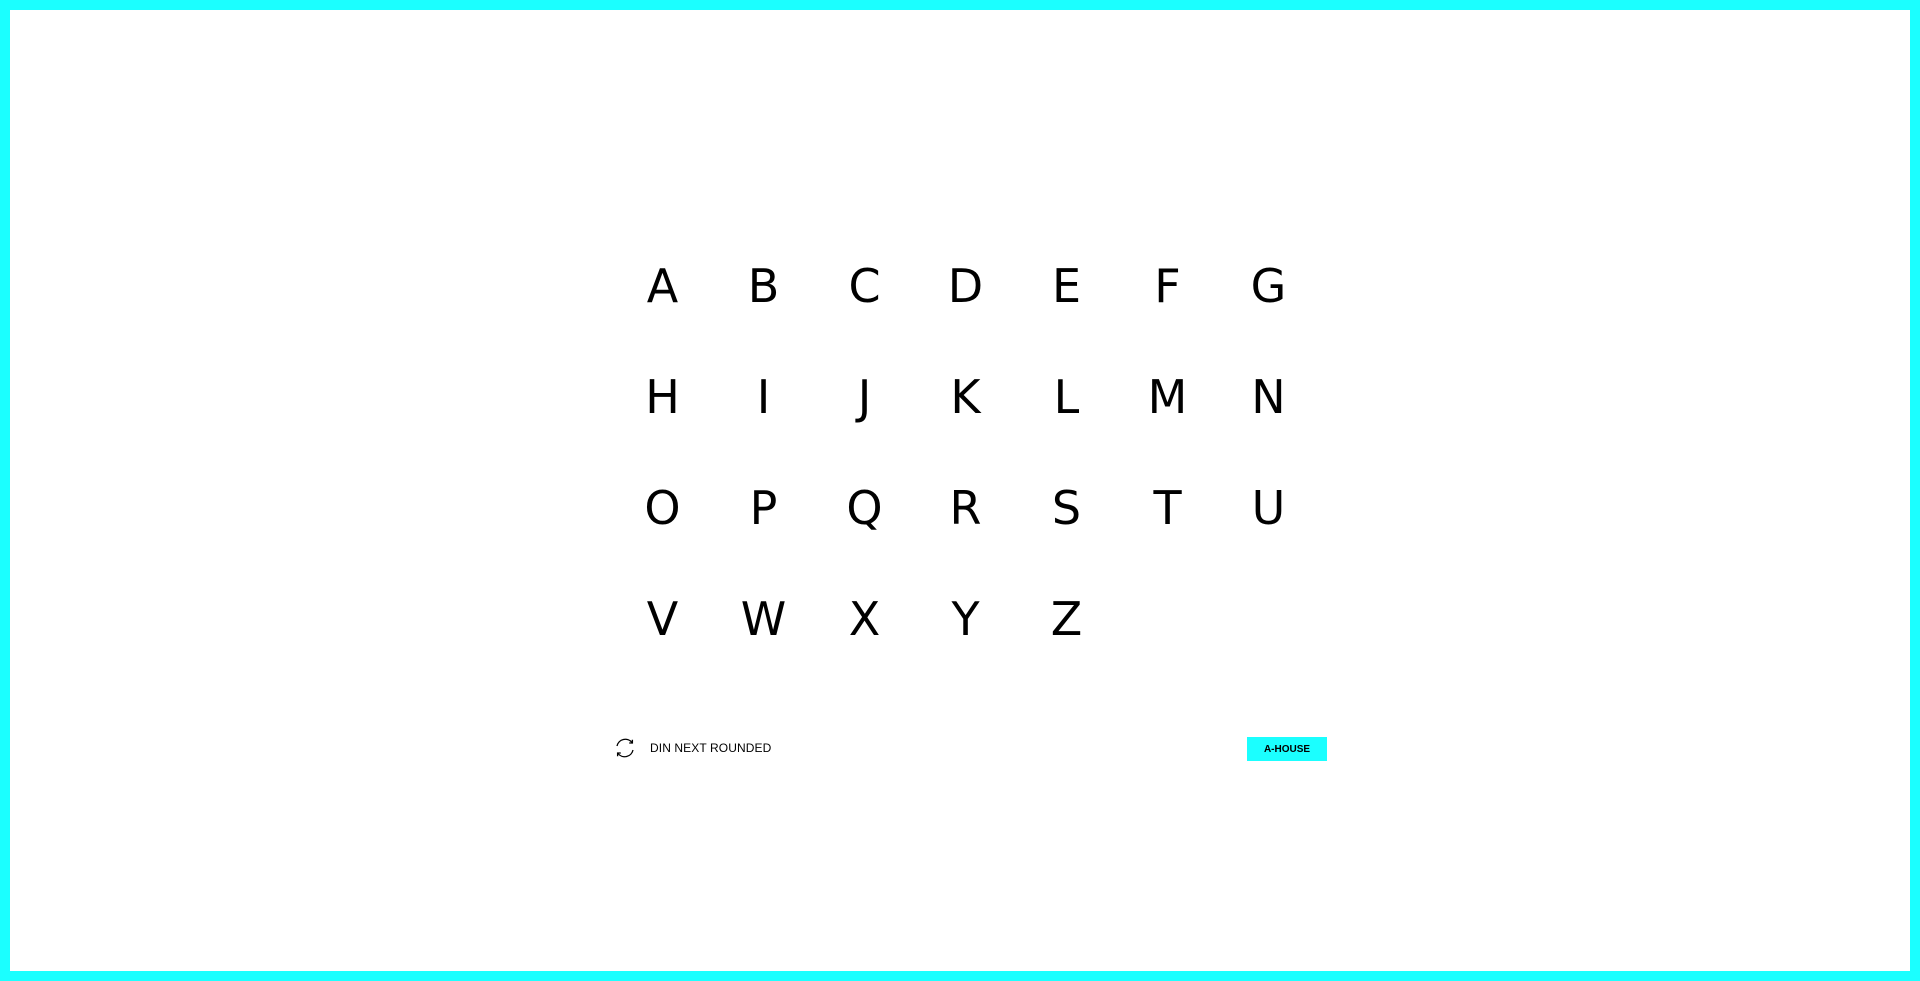  Describe the element at coordinates (1066, 429) in the screenshot. I see `letter-l: L` at that location.